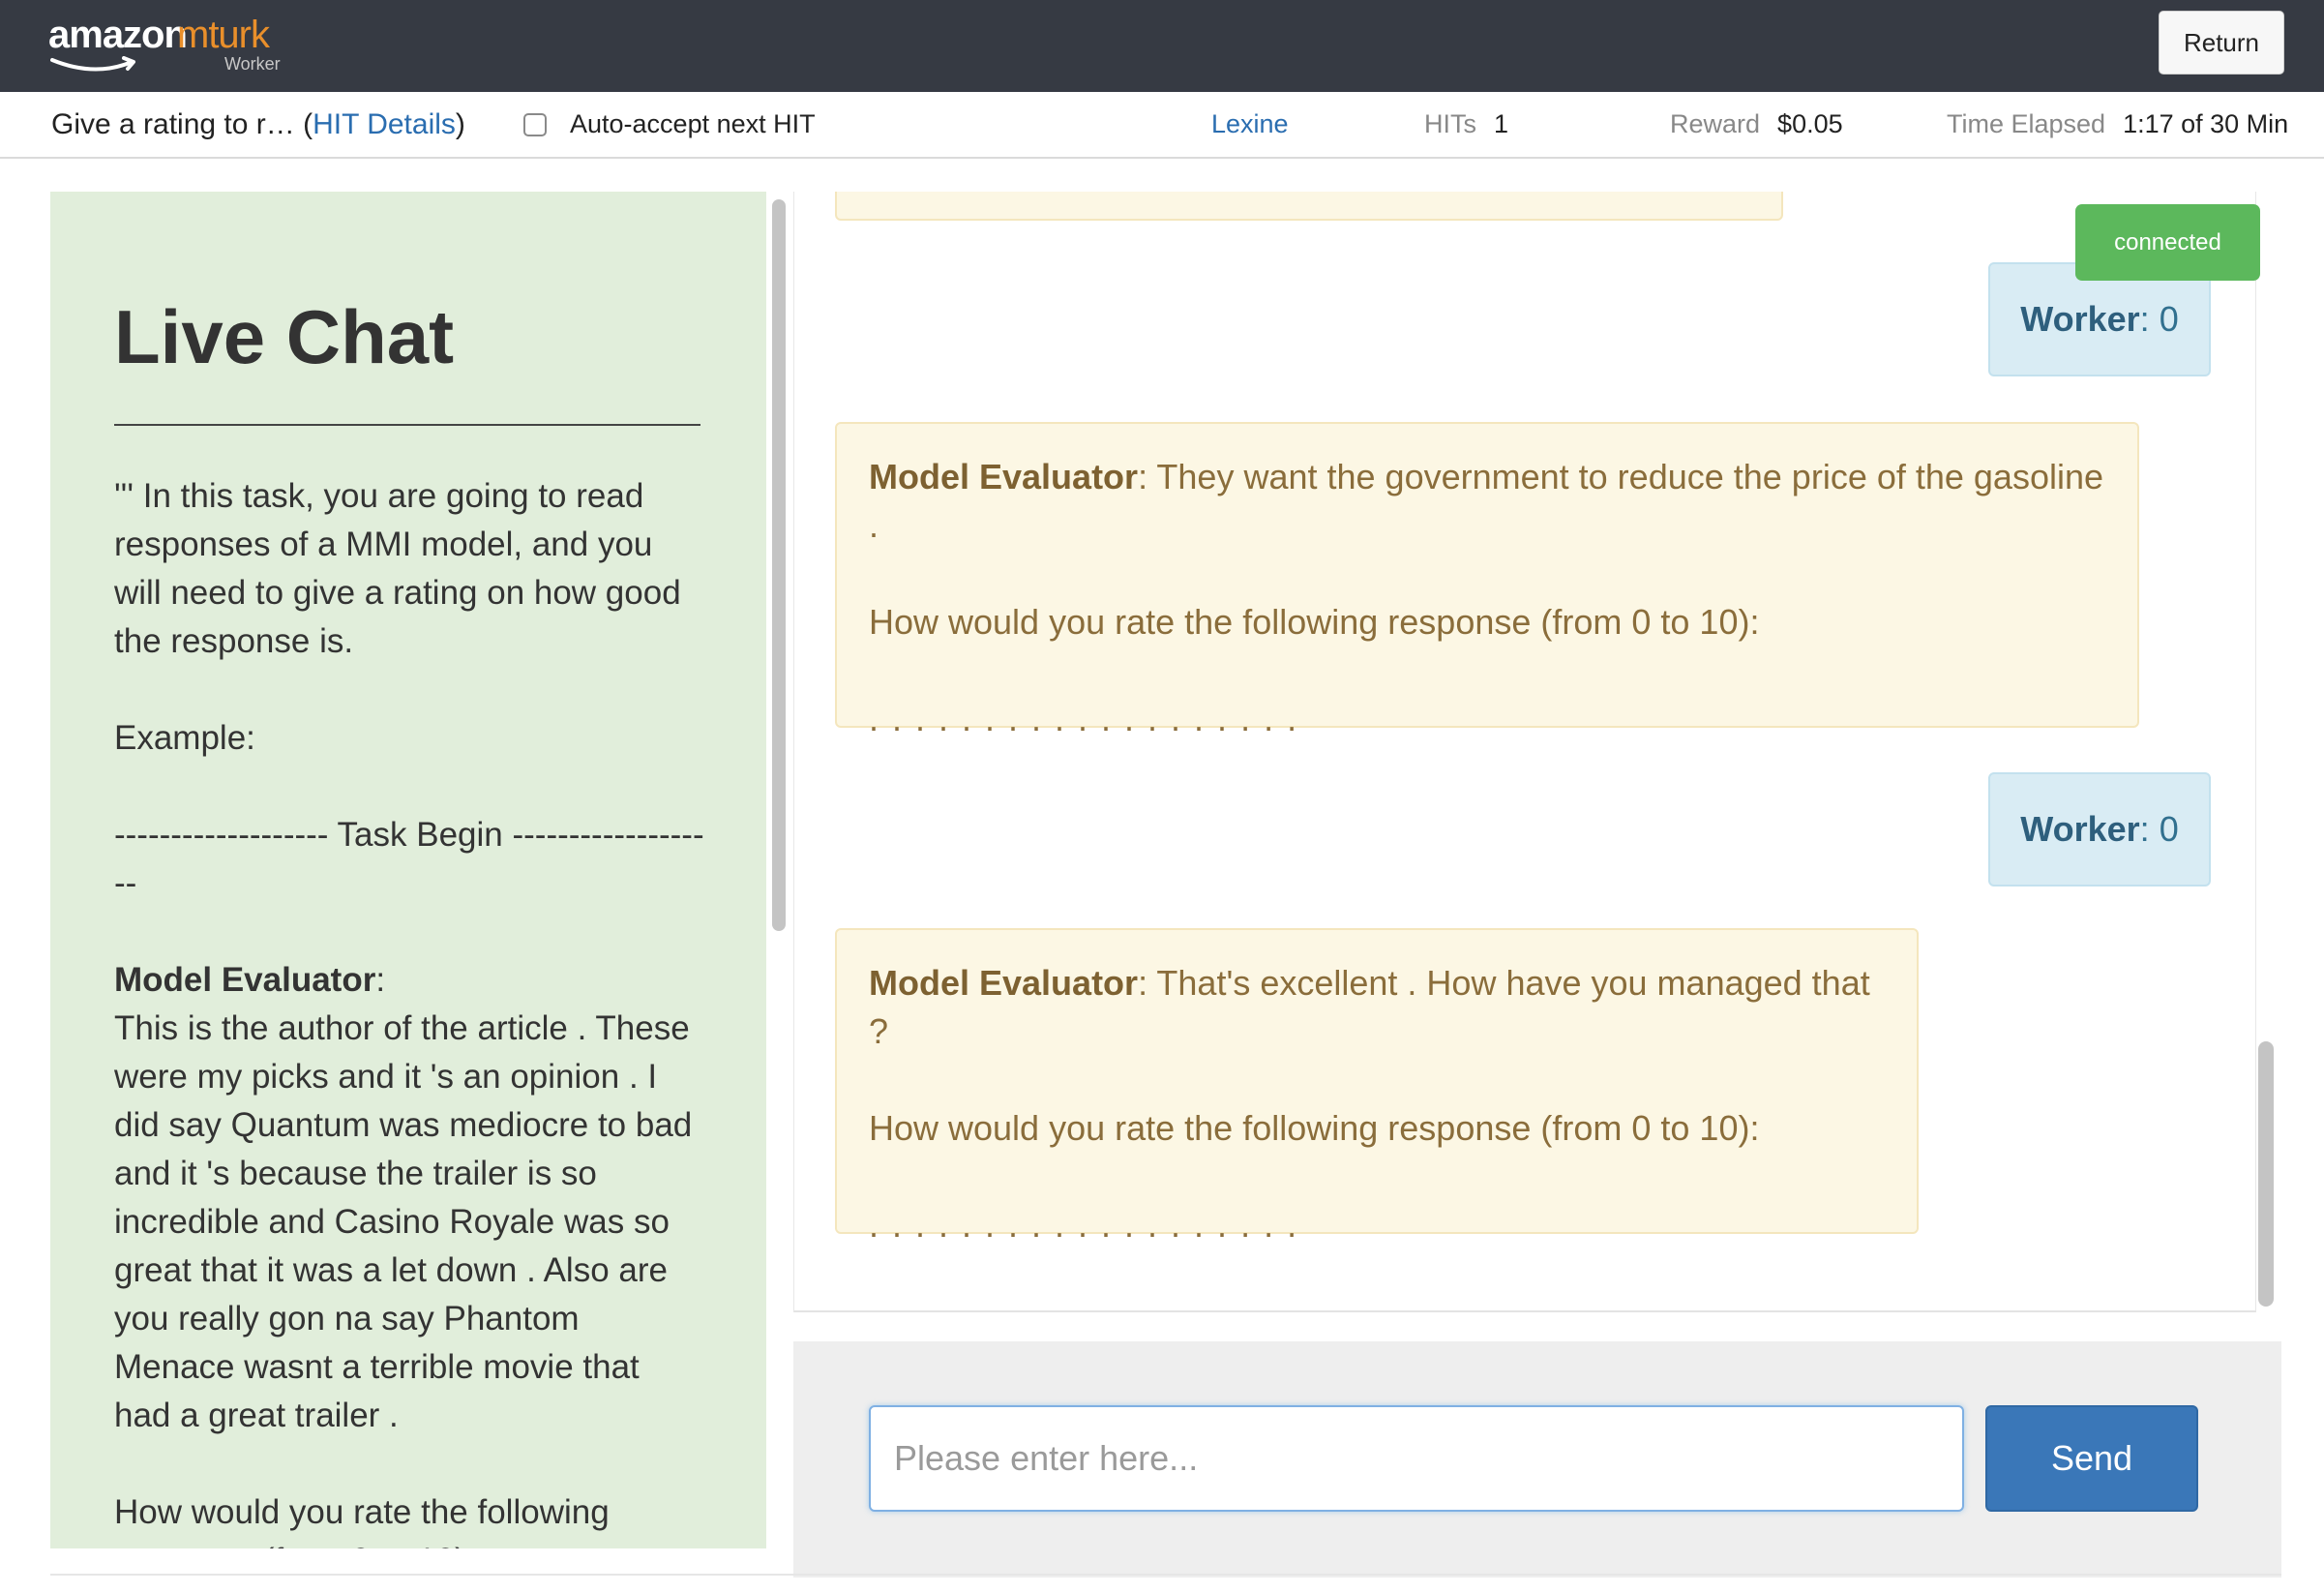  I want to click on requester-link: Lexine, so click(1250, 124).